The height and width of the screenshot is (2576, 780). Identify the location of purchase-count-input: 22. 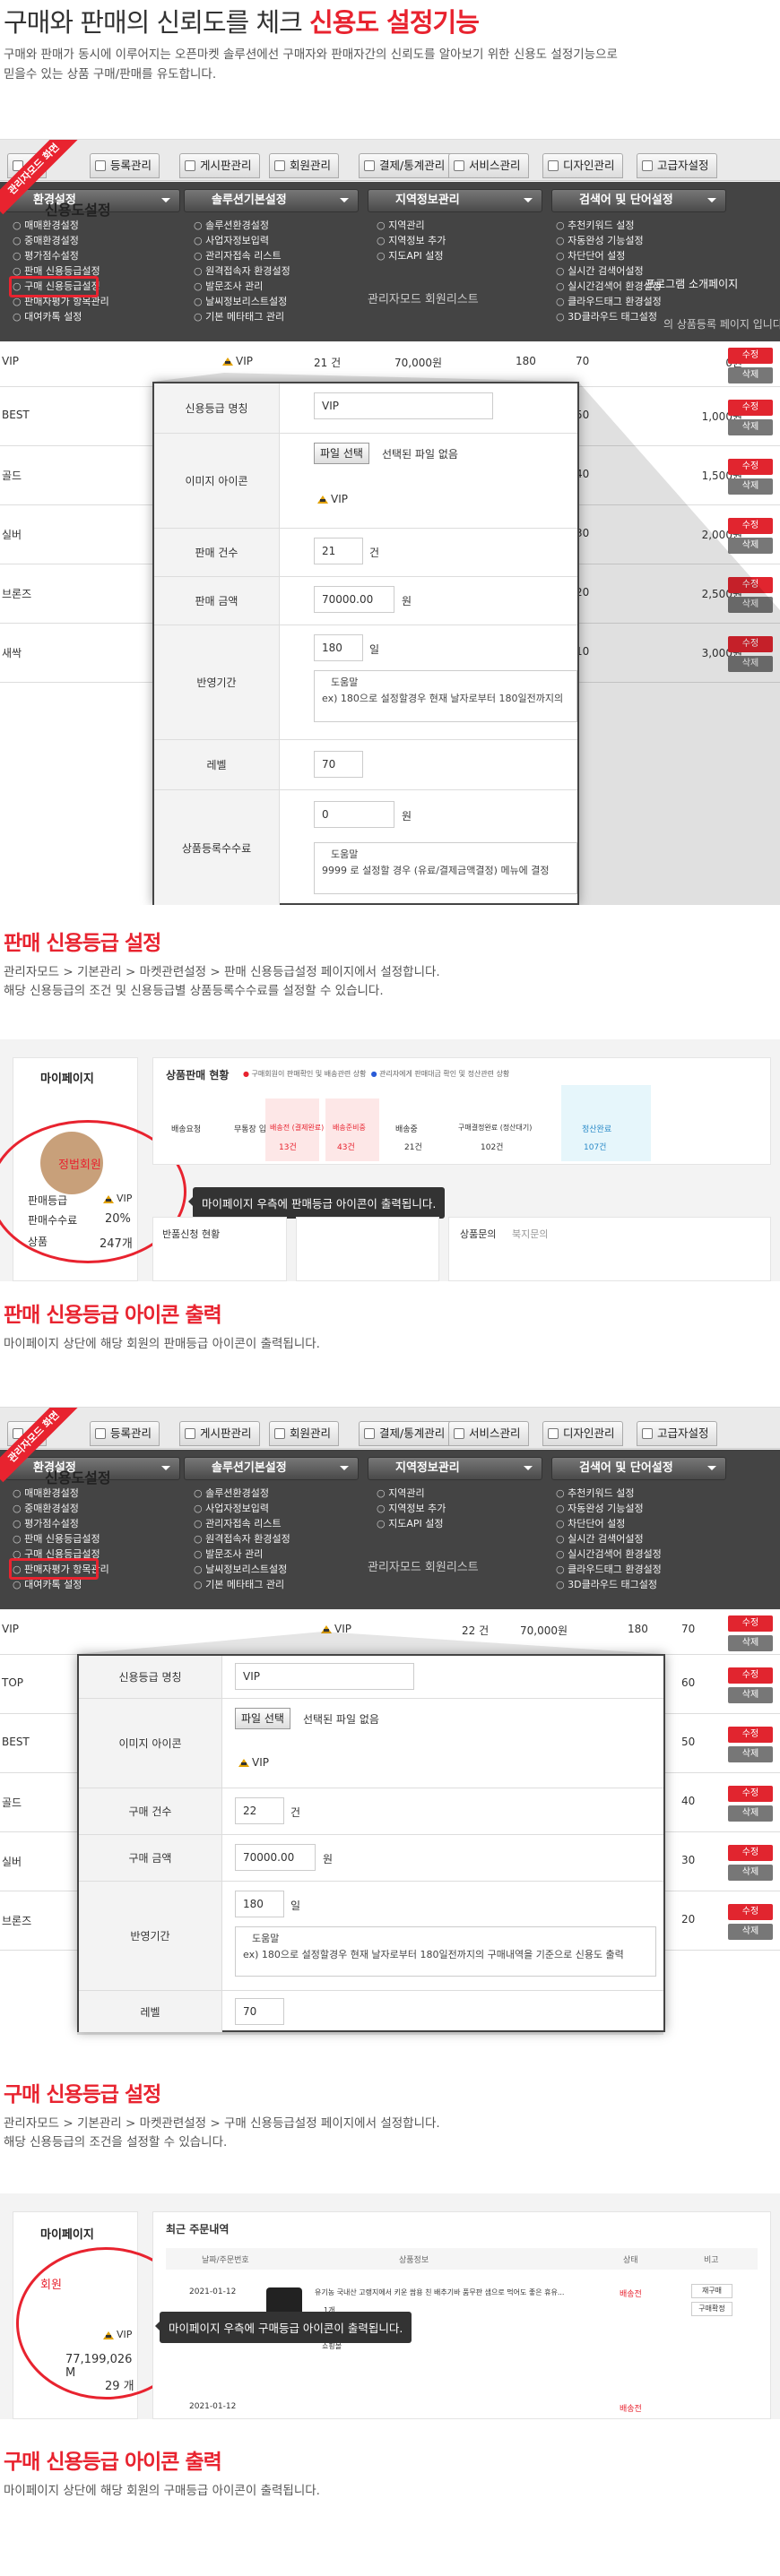
(259, 1811).